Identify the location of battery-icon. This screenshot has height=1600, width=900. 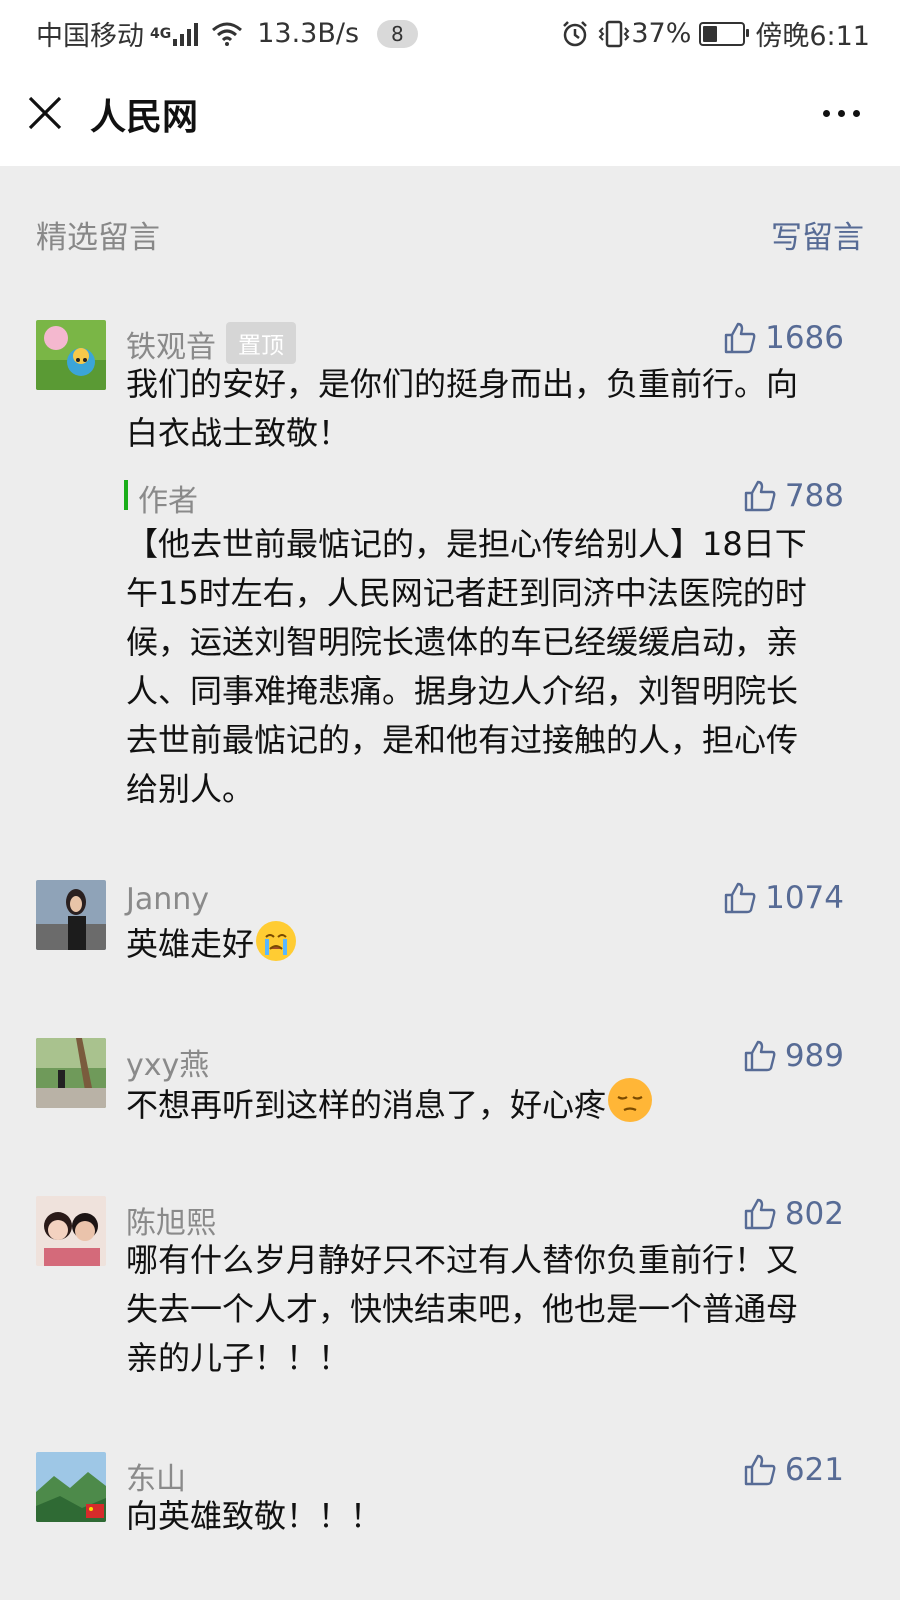
(724, 33).